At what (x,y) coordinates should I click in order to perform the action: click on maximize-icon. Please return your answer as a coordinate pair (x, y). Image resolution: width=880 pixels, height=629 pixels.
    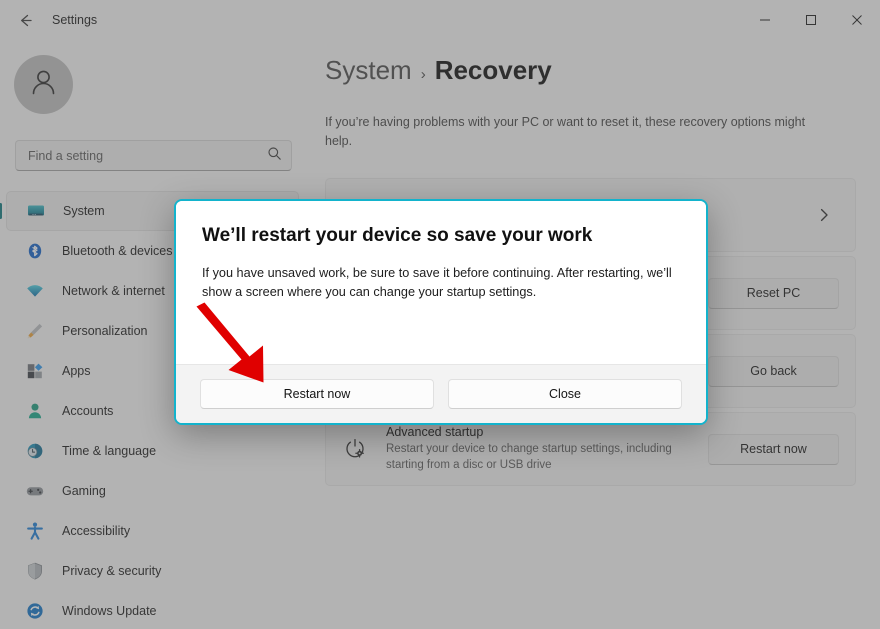
    Looking at the image, I should click on (811, 20).